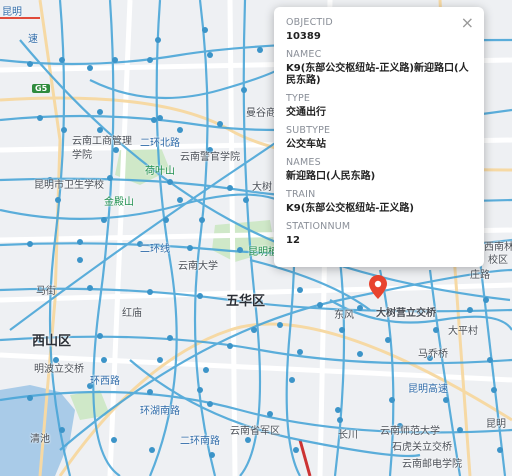 The width and height of the screenshot is (512, 476). What do you see at coordinates (262, 187) in the screenshot?
I see `map-label: 大树` at bounding box center [262, 187].